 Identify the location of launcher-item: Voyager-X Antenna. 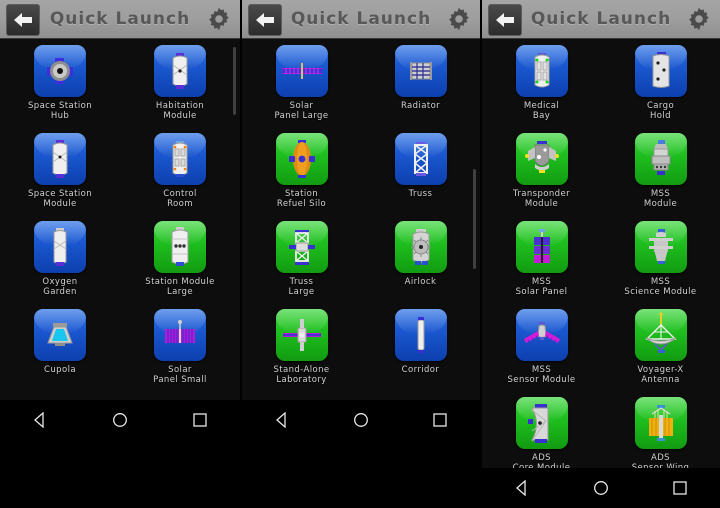
(660, 347).